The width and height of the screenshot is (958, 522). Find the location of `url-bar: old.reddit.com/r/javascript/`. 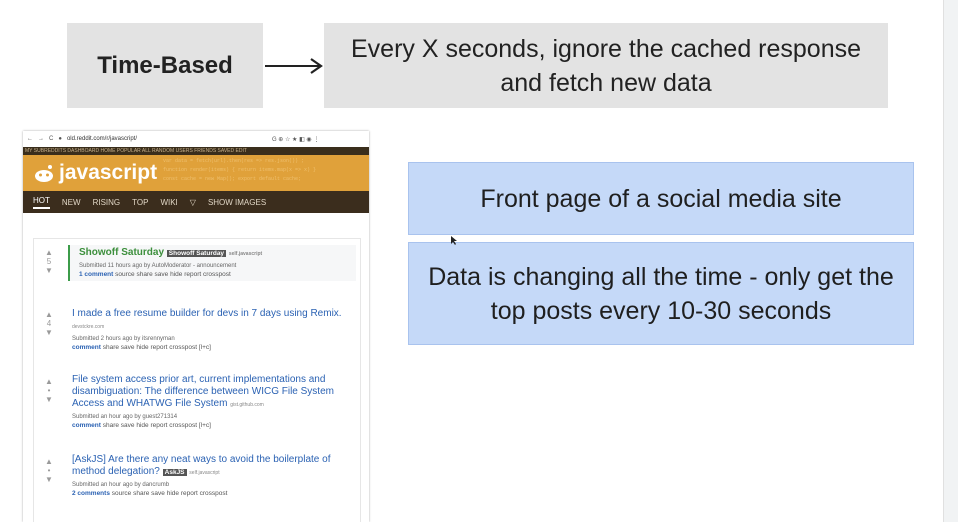

url-bar: old.reddit.com/r/javascript/ is located at coordinates (167, 139).